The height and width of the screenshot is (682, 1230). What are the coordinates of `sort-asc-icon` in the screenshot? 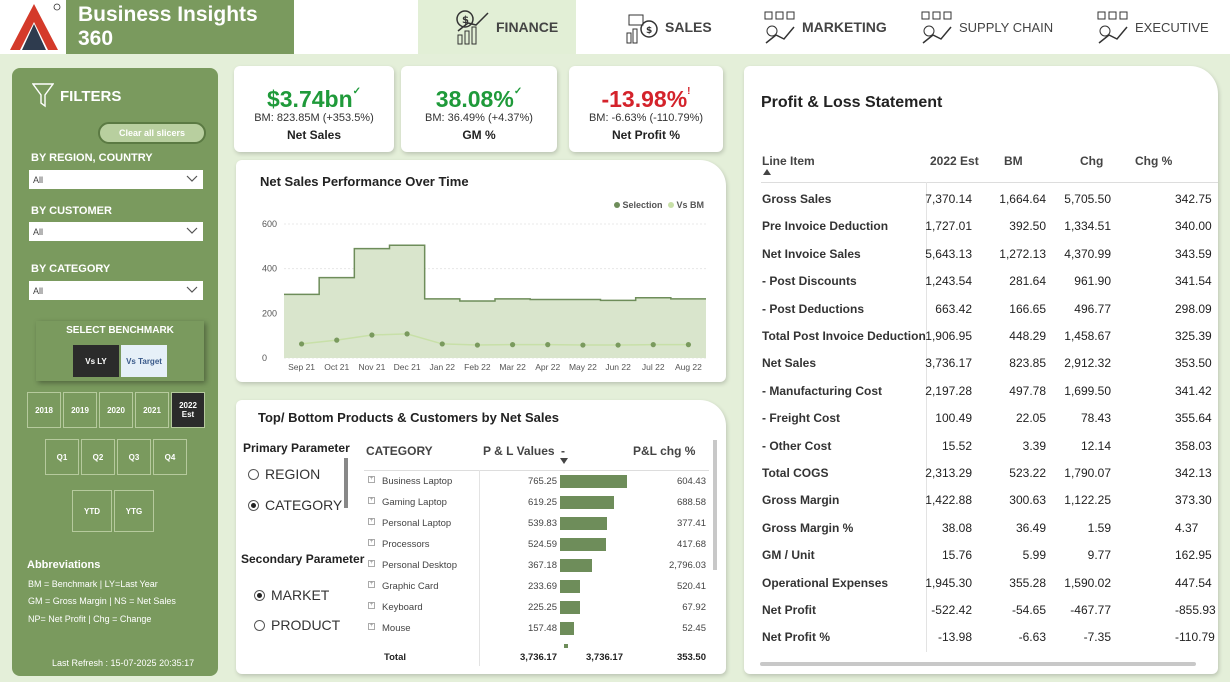 It's located at (767, 172).